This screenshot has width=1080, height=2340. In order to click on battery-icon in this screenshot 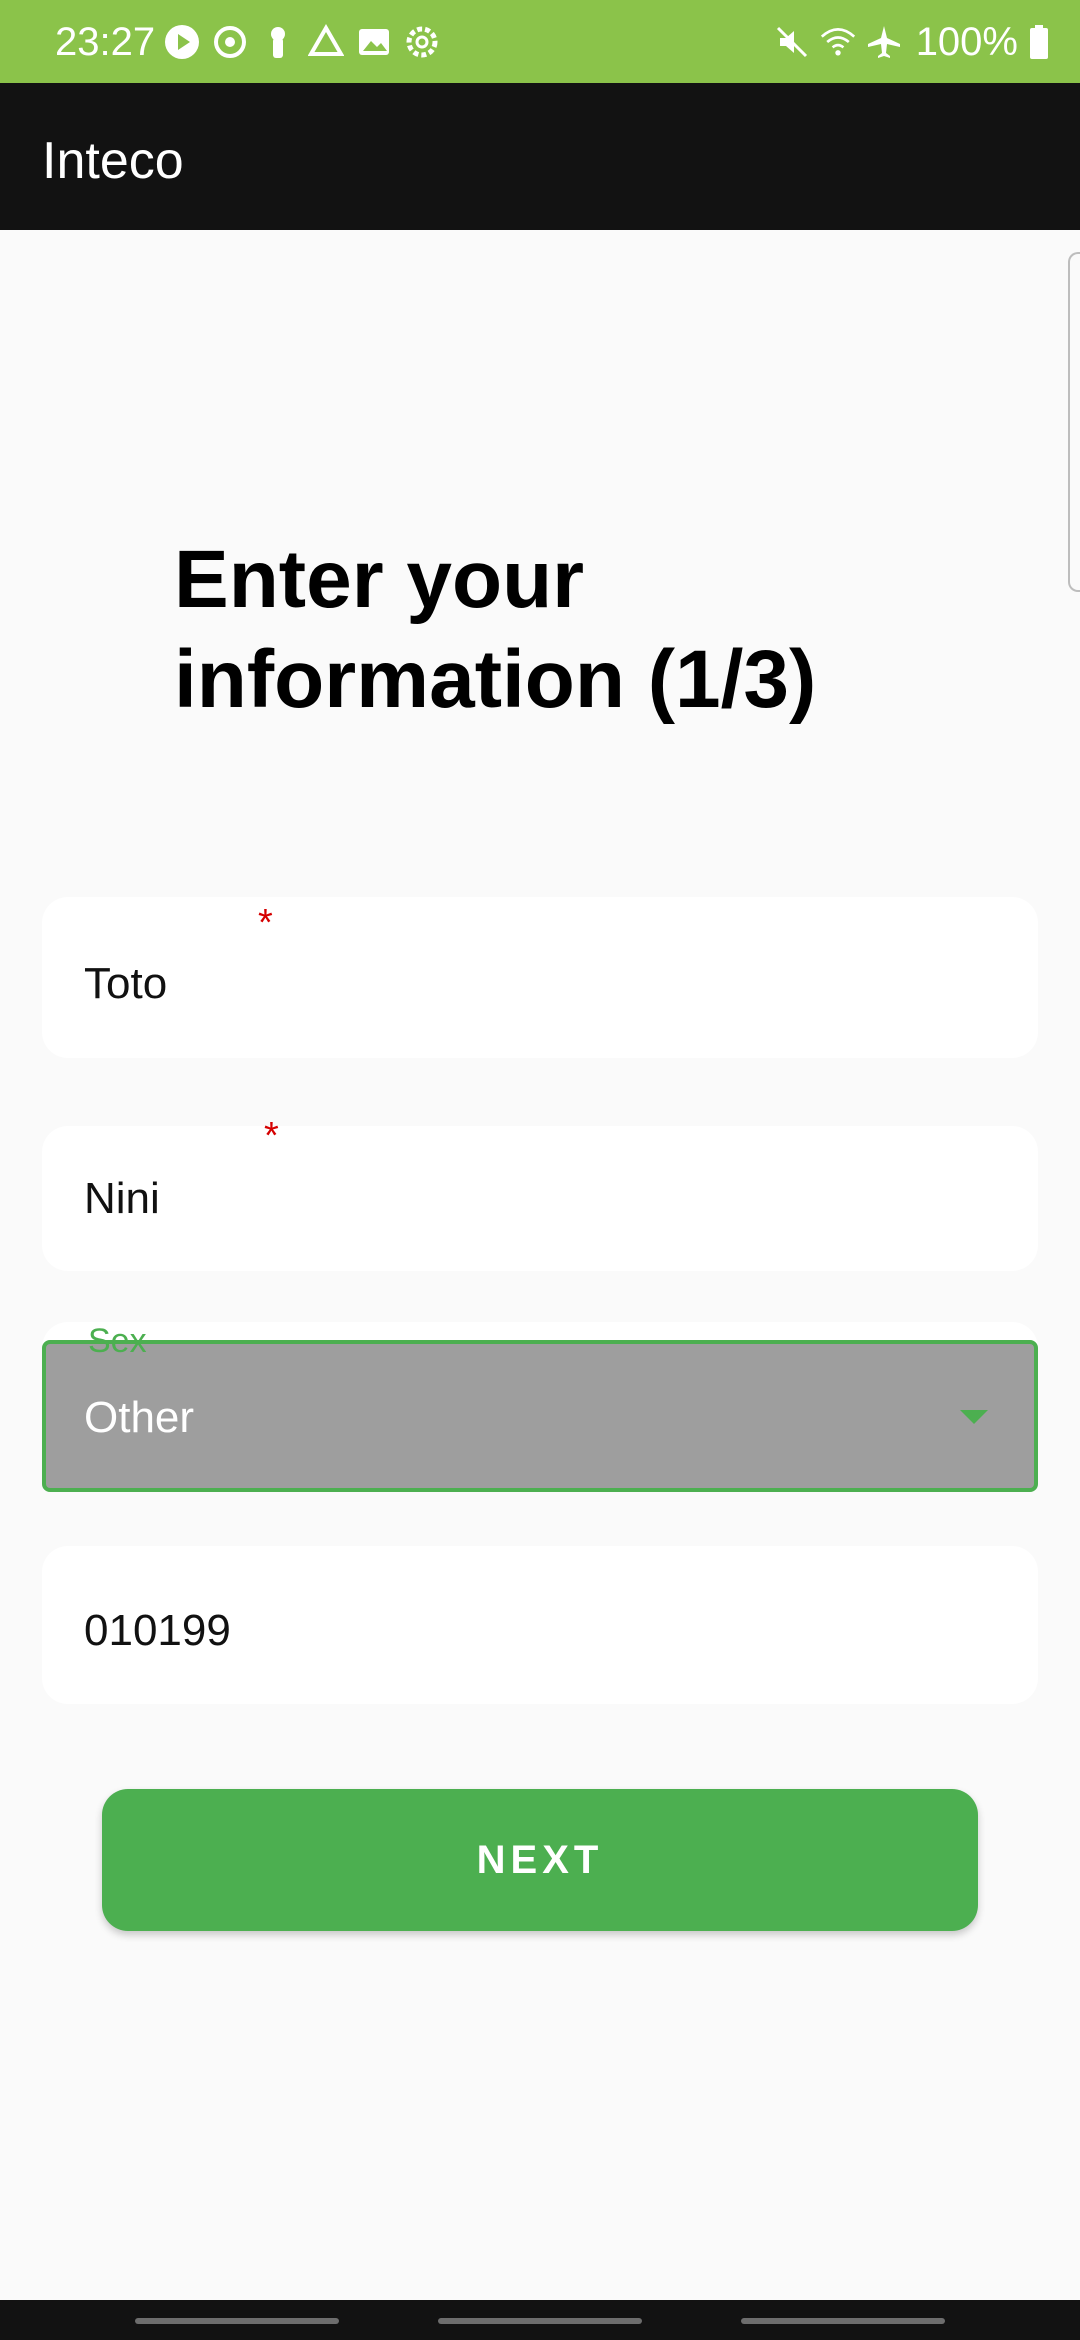, I will do `click(1039, 42)`.